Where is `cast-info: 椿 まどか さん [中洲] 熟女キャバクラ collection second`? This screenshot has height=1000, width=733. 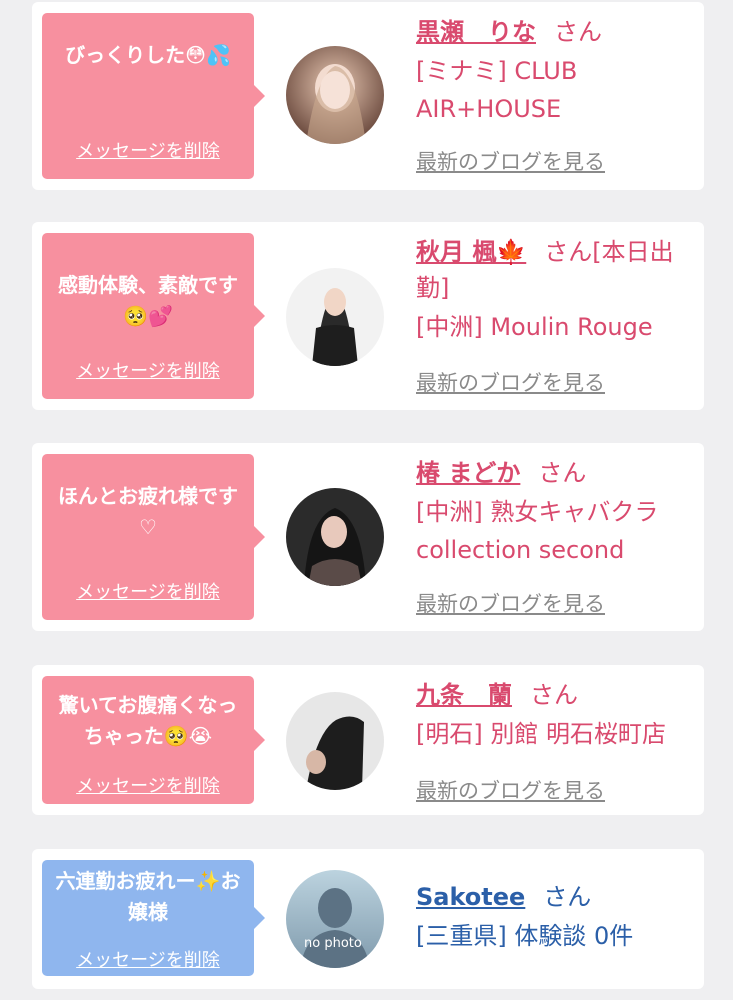
cast-info: 椿 まどか さん [中洲] 熟女キャバクラ collection second is located at coordinates (555, 512).